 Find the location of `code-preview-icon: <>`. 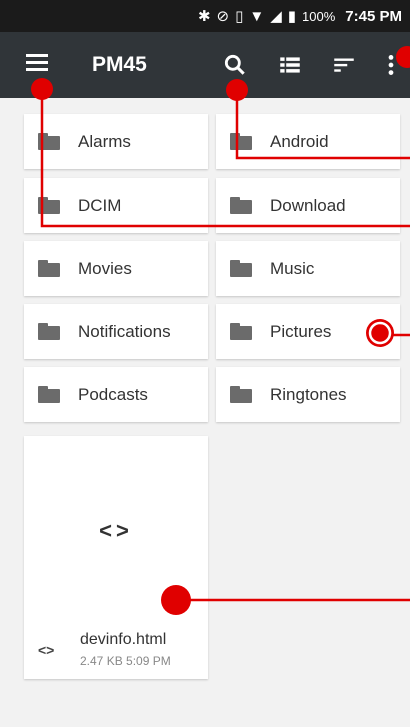

code-preview-icon: <> is located at coordinates (116, 530).